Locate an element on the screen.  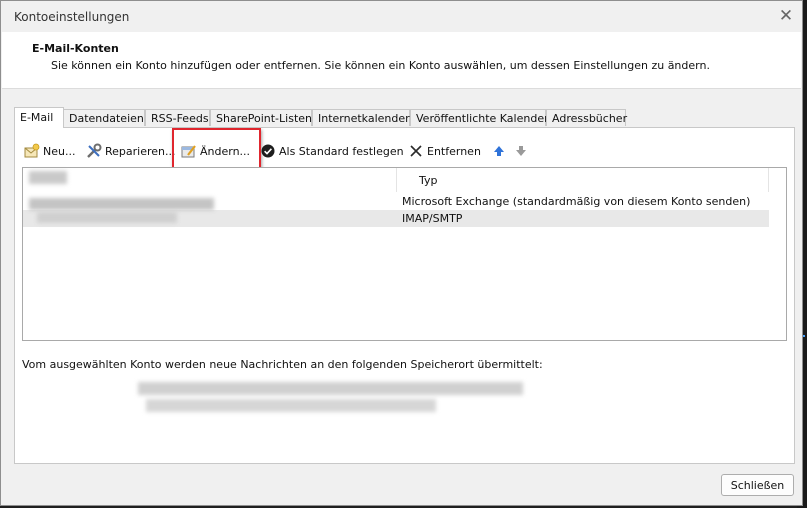
tab-published-calendars: Veröffentlichte Kalender is located at coordinates (479, 117).